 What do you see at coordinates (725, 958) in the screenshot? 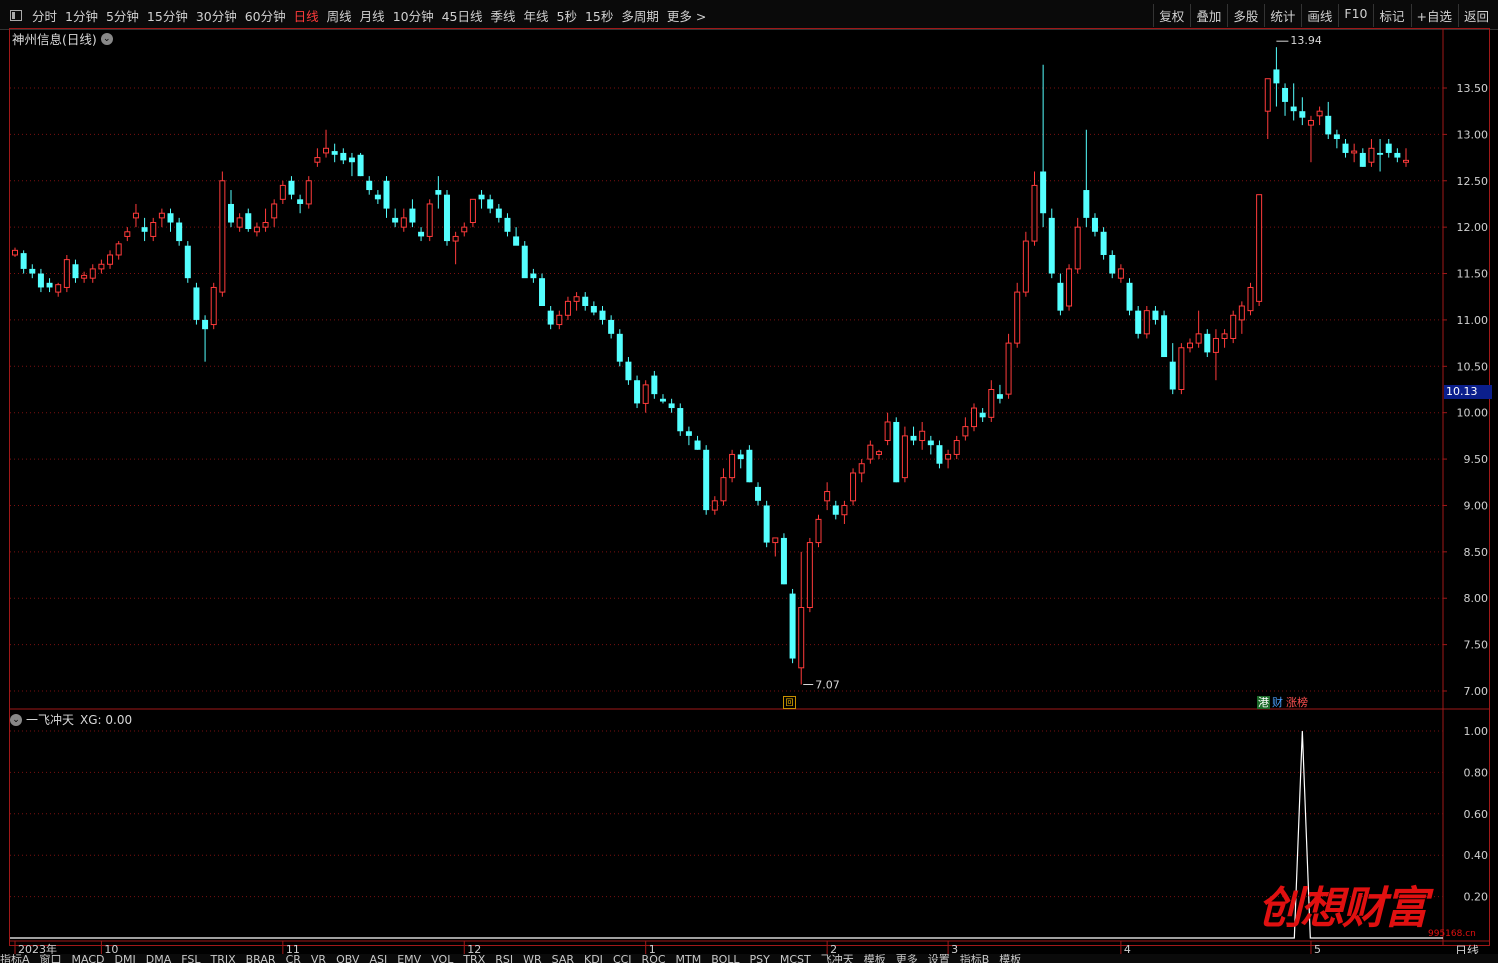
I see `indicator-tab: BOLL` at bounding box center [725, 958].